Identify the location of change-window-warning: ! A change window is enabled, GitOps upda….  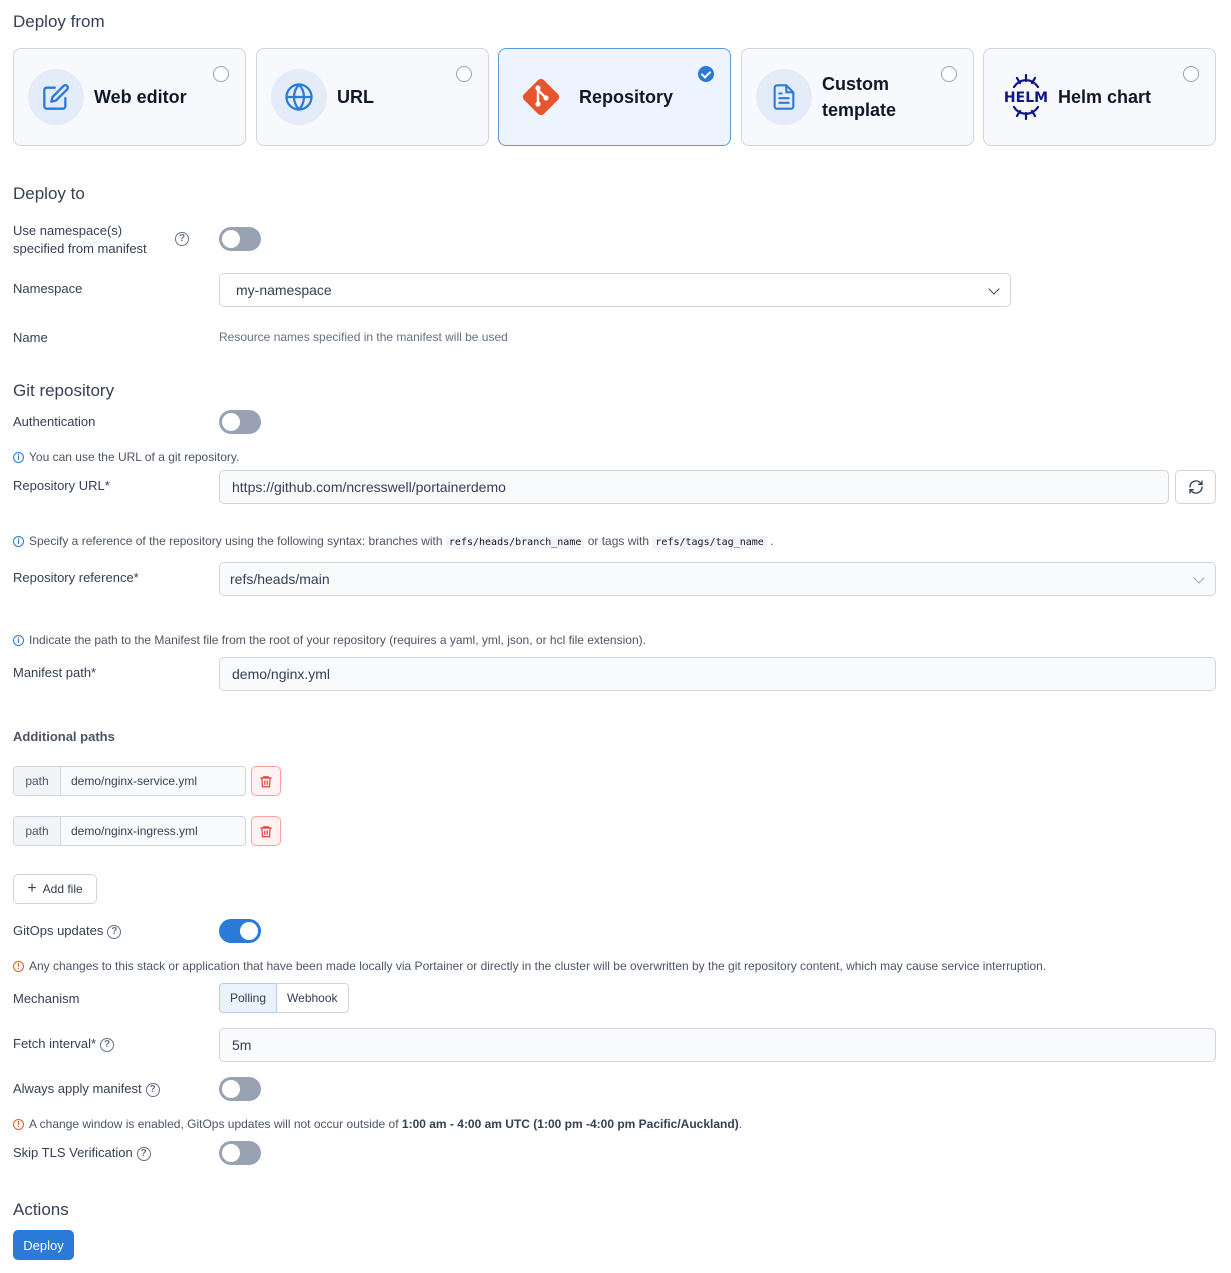
(377, 1124).